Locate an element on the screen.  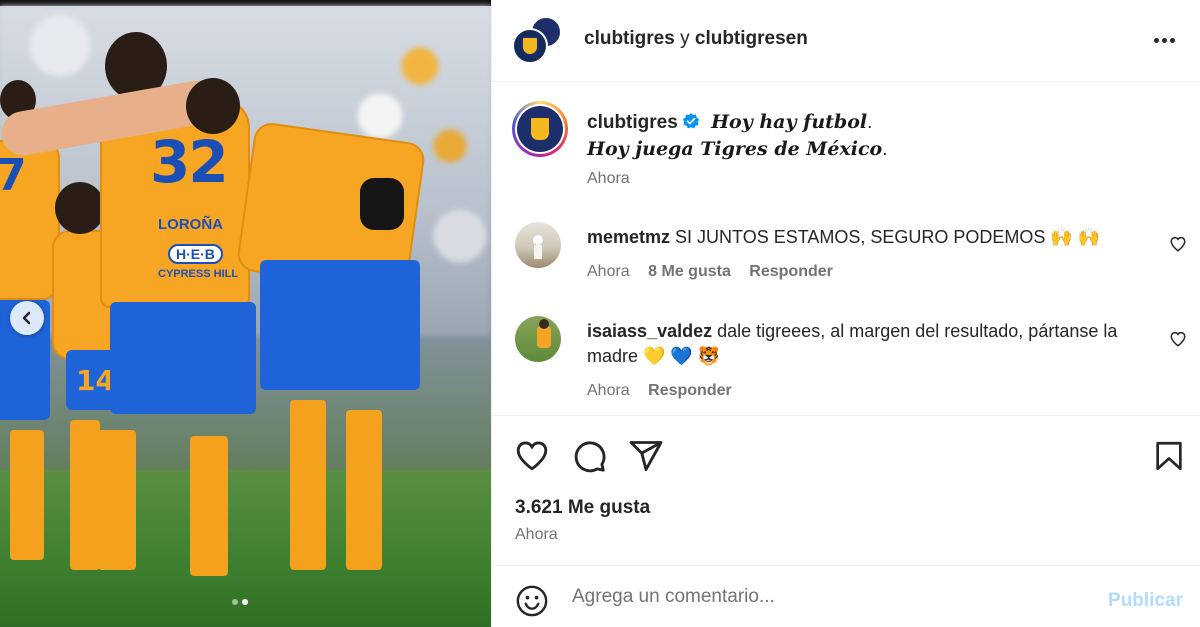
jersey-sponsor-cypress: CYPRESS HILL is located at coordinates (198, 274).